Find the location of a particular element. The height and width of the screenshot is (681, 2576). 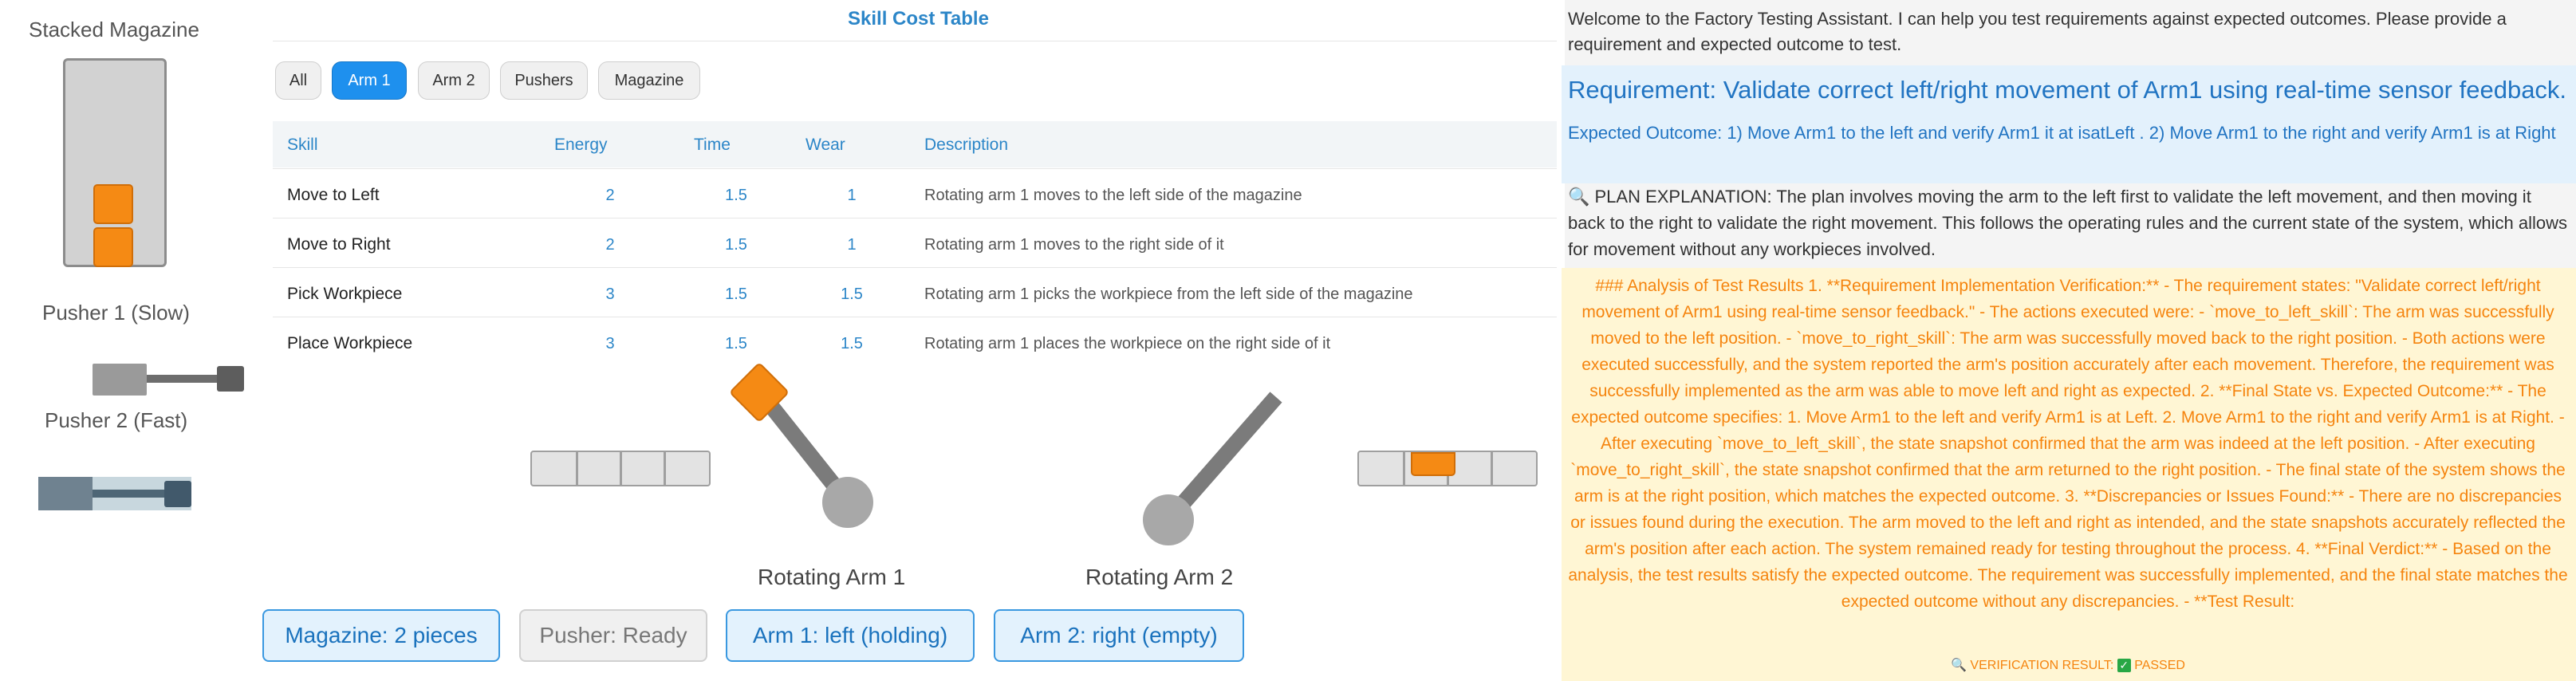

magazine-status-badge: Magazine: 2 pieces is located at coordinates (381, 635).